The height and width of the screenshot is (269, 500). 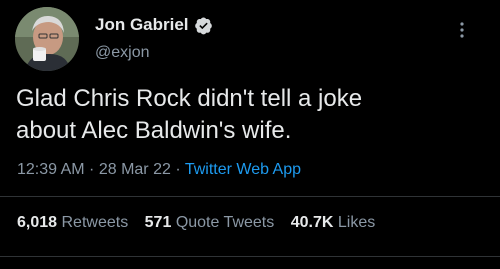 What do you see at coordinates (142, 25) in the screenshot?
I see `display-name: Jon Gabriel` at bounding box center [142, 25].